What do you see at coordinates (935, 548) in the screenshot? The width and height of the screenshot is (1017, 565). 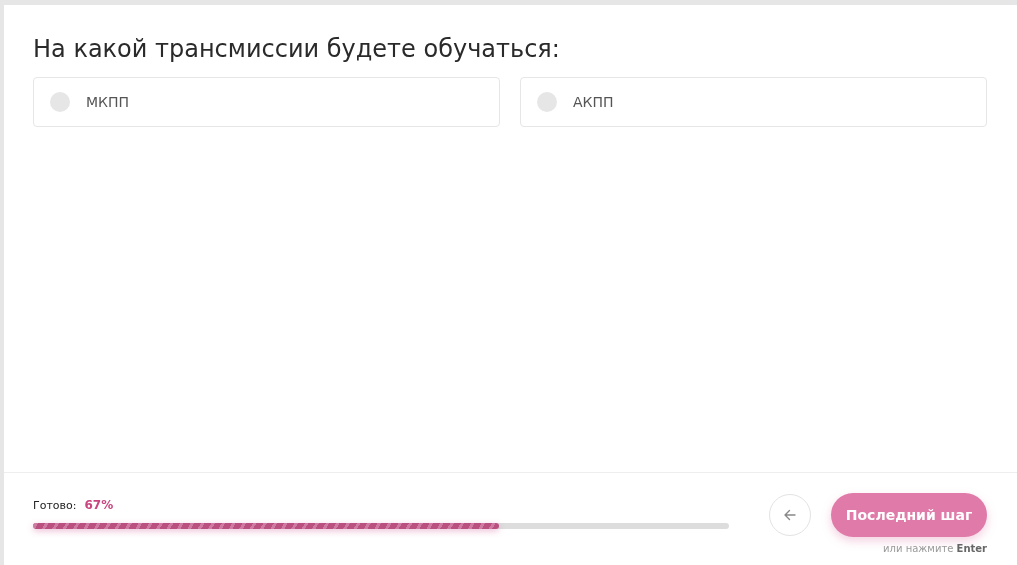 I see `enter-hint: или нажмите Enter` at bounding box center [935, 548].